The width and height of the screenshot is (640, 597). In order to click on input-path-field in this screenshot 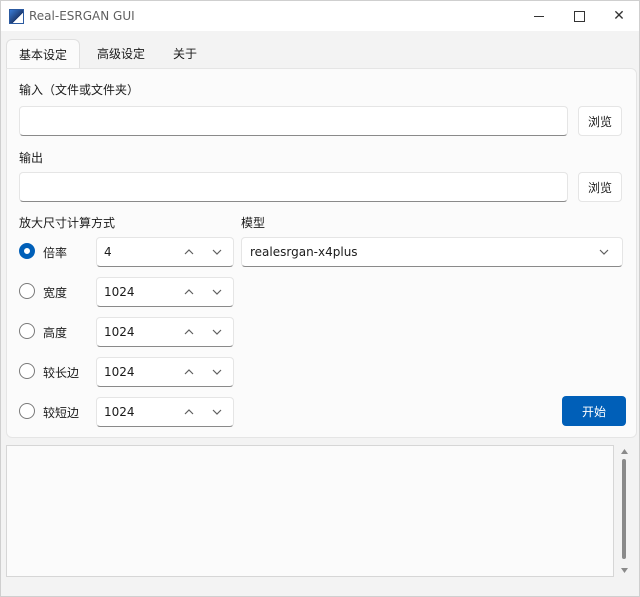, I will do `click(293, 121)`.